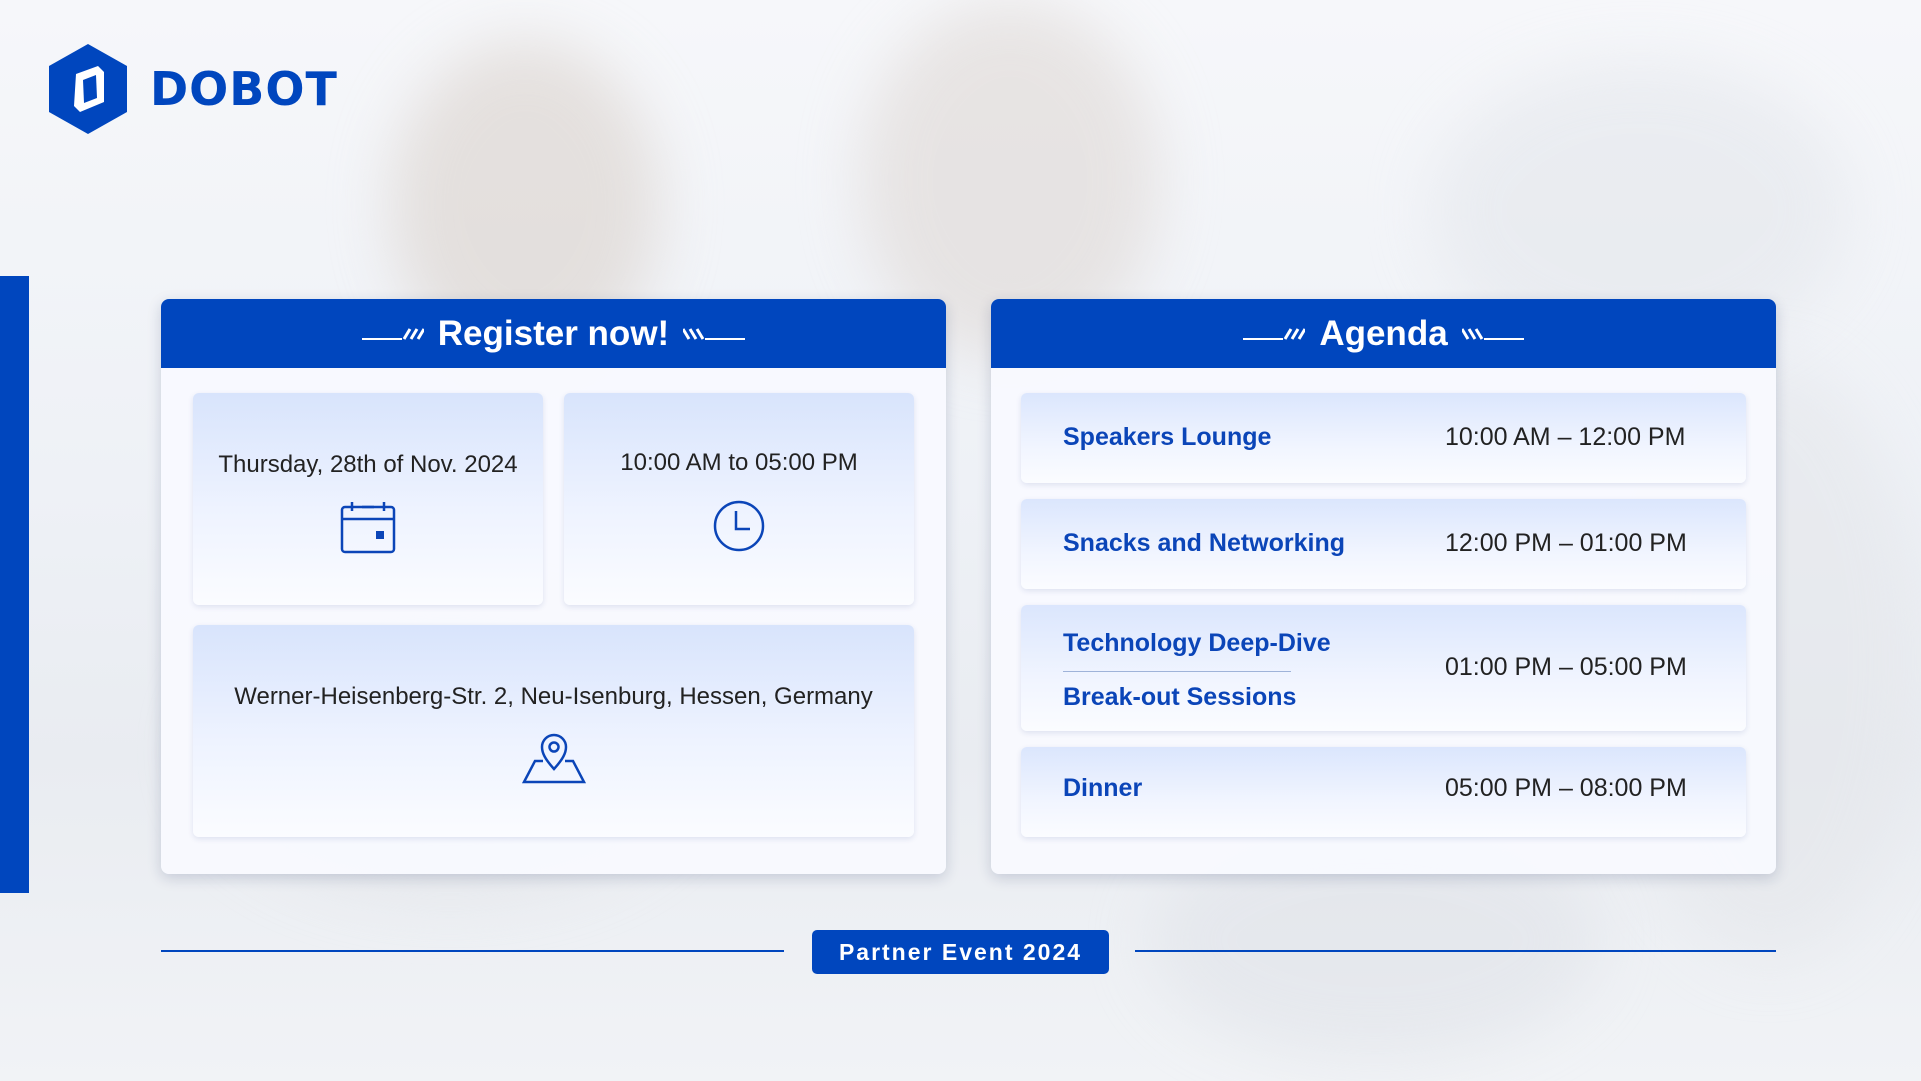  I want to click on side-accent-bar, so click(14, 584).